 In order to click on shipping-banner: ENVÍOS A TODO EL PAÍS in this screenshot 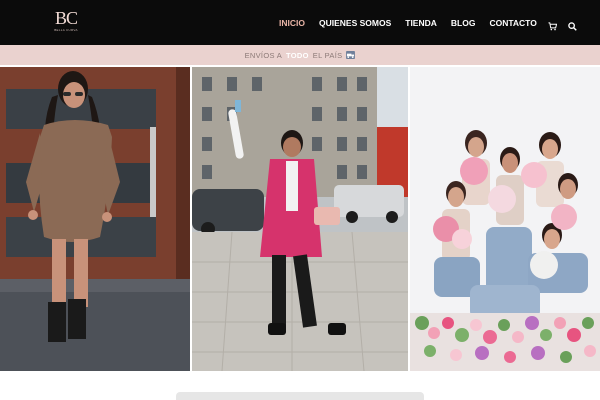, I will do `click(300, 55)`.